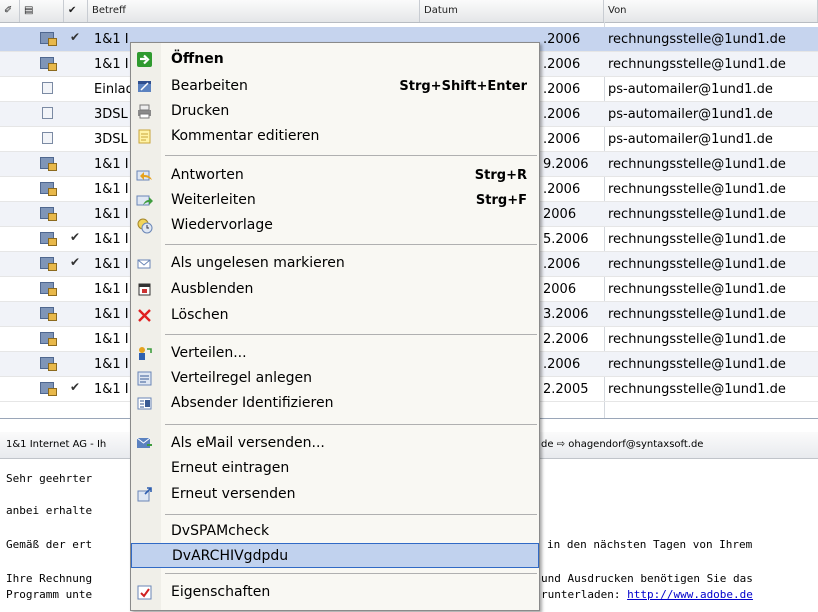 The image size is (818, 612). What do you see at coordinates (49, 594) in the screenshot?
I see `preview-body-line: Programm unte` at bounding box center [49, 594].